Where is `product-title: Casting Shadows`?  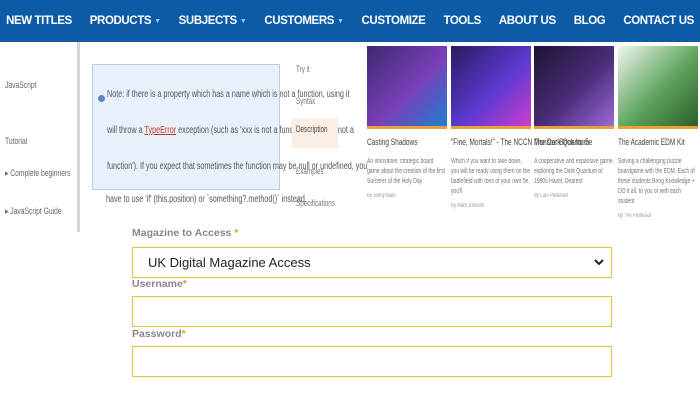
product-title: Casting Shadows is located at coordinates (396, 142).